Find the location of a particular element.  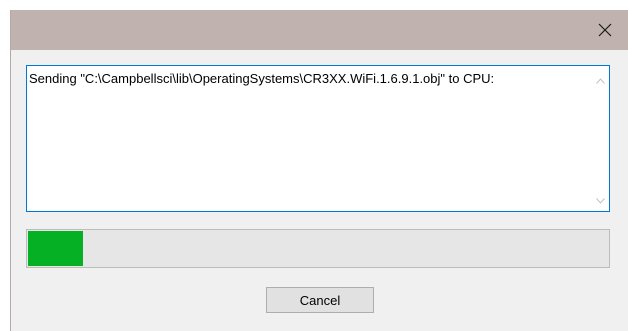

close-button is located at coordinates (605, 30).